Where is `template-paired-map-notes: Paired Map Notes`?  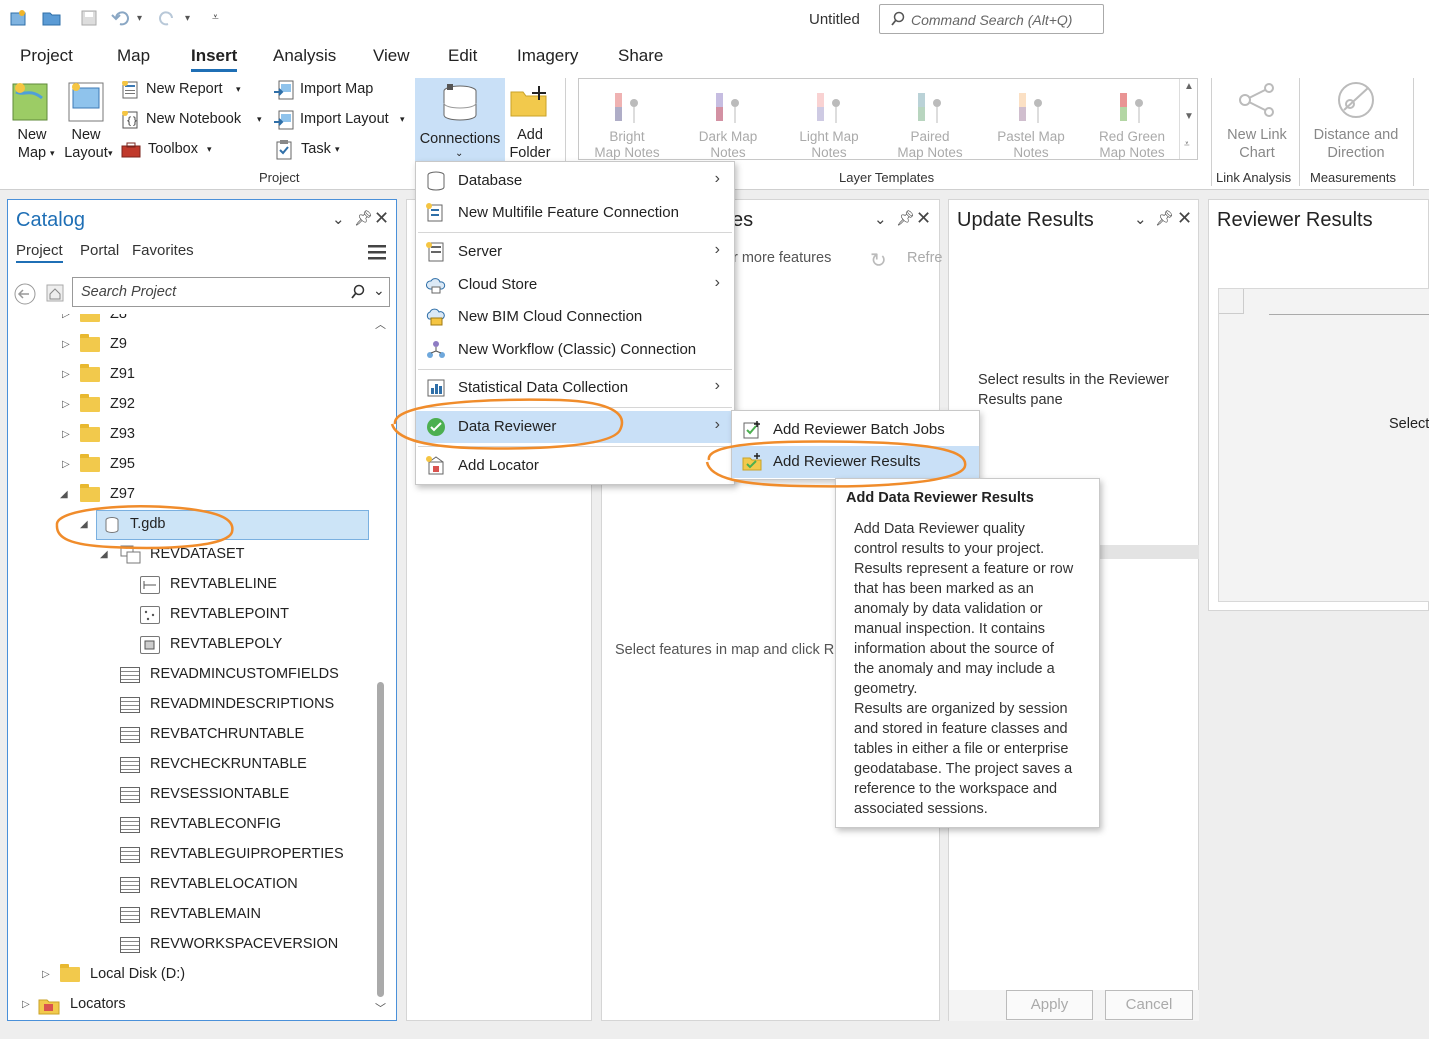
template-paired-map-notes: Paired Map Notes is located at coordinates (930, 123).